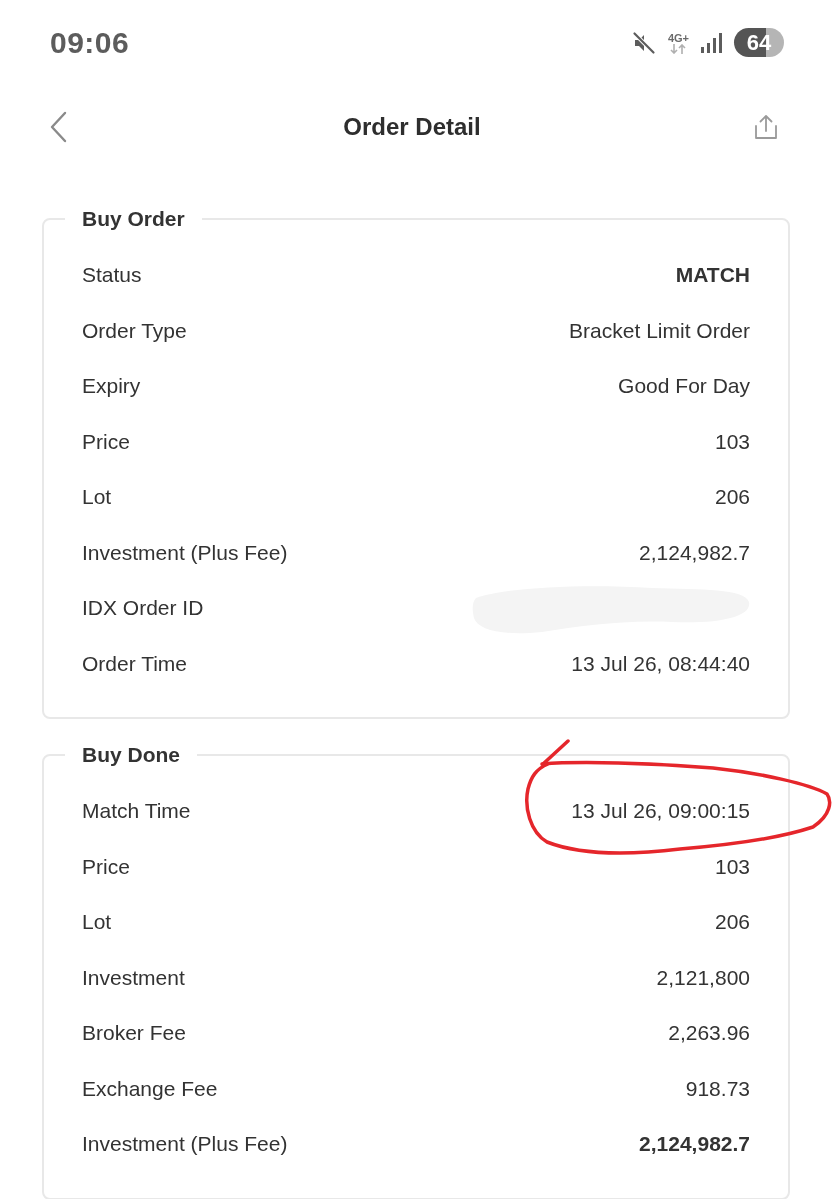  I want to click on field-label: Investment, so click(133, 977).